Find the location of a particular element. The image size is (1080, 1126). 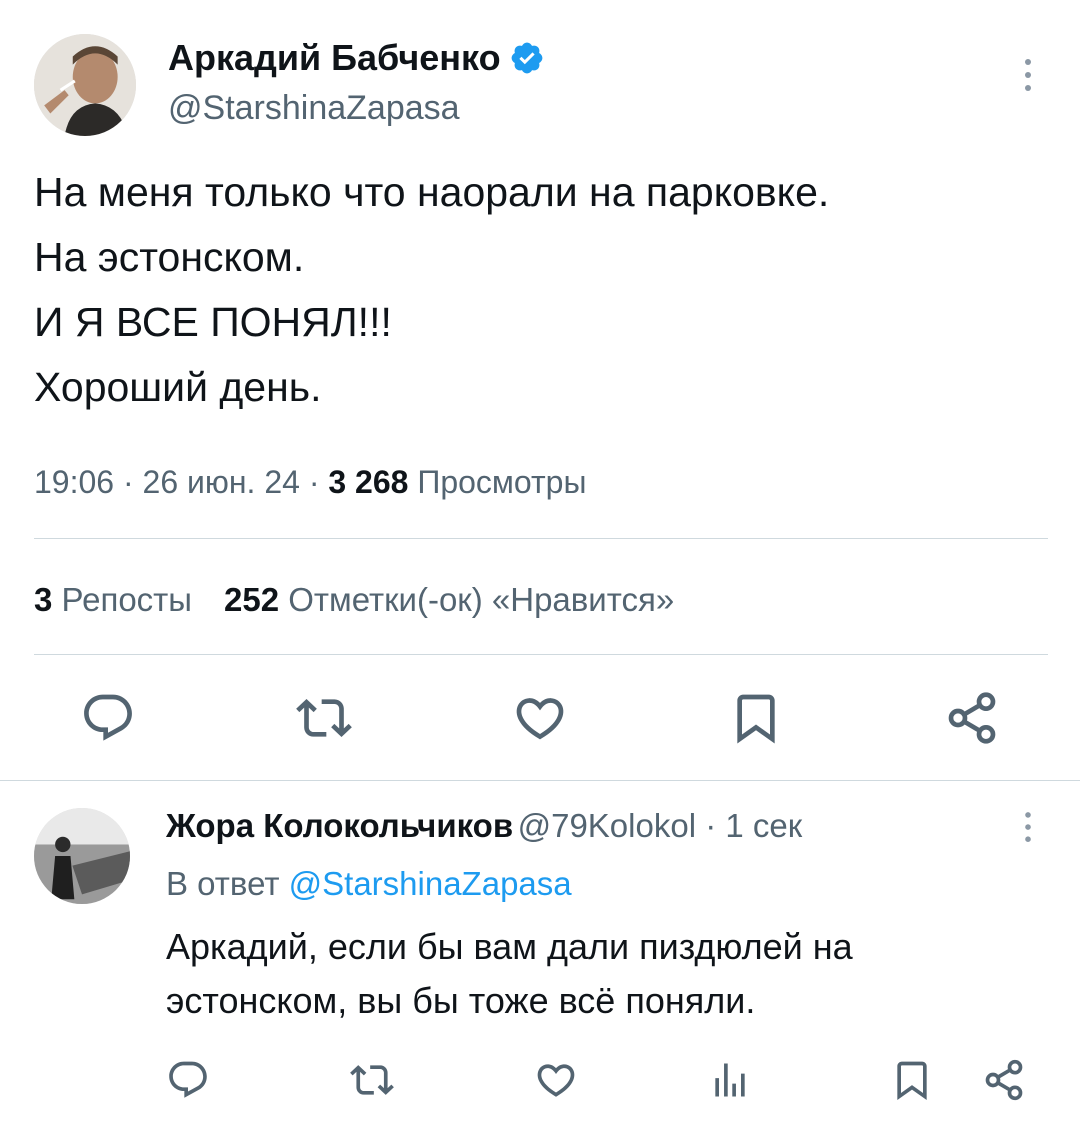

reposts-count: 3 is located at coordinates (43, 599).